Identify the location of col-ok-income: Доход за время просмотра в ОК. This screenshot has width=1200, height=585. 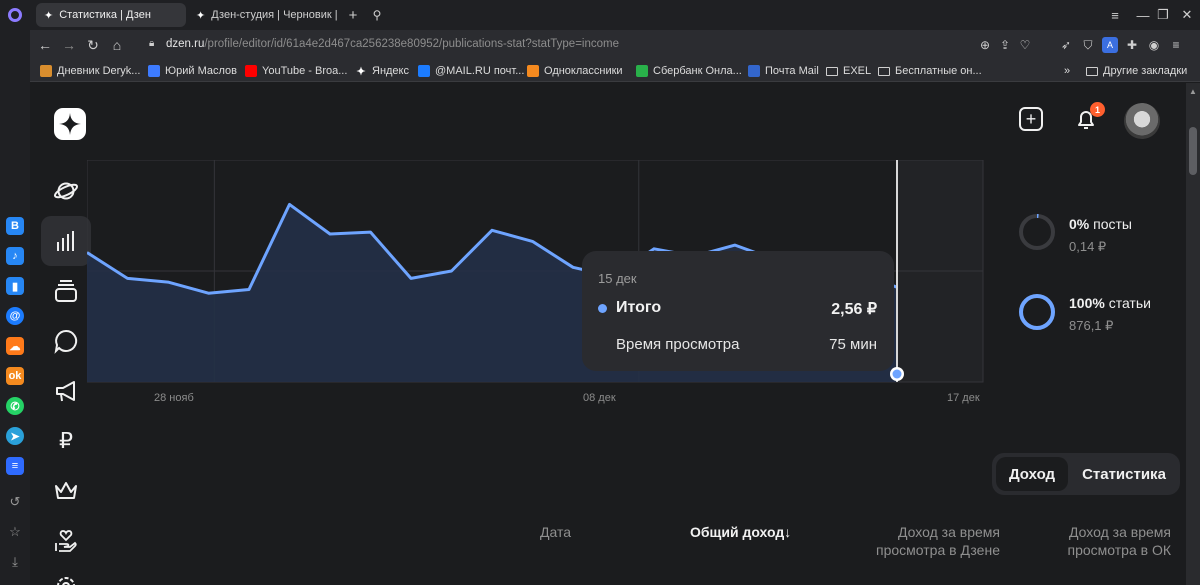
(1103, 541).